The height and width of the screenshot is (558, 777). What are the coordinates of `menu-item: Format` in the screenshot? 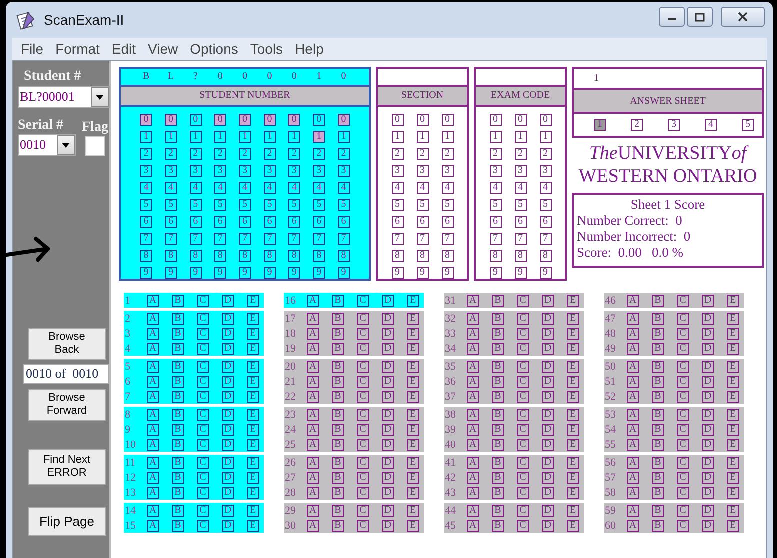 It's located at (78, 49).